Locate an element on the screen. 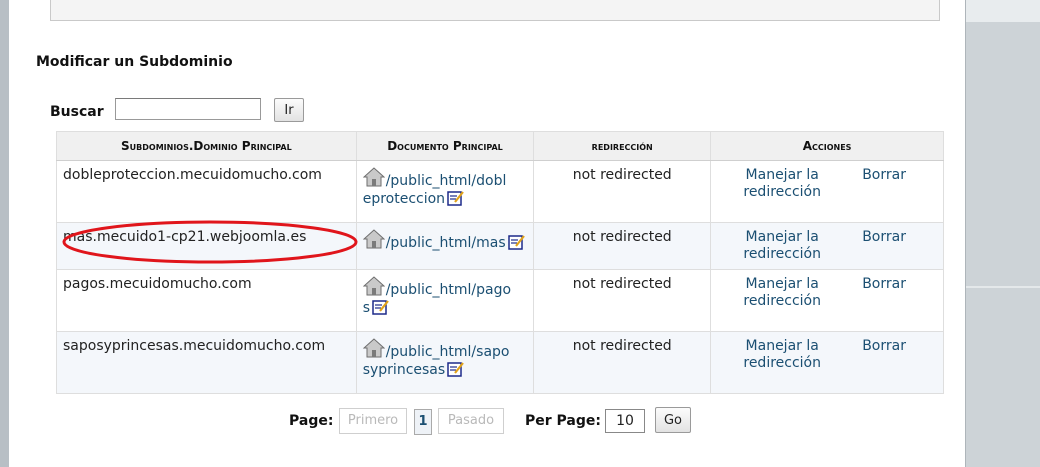 The width and height of the screenshot is (1040, 467). docroot-cell: /public_html/dobl eproteccion is located at coordinates (445, 191).